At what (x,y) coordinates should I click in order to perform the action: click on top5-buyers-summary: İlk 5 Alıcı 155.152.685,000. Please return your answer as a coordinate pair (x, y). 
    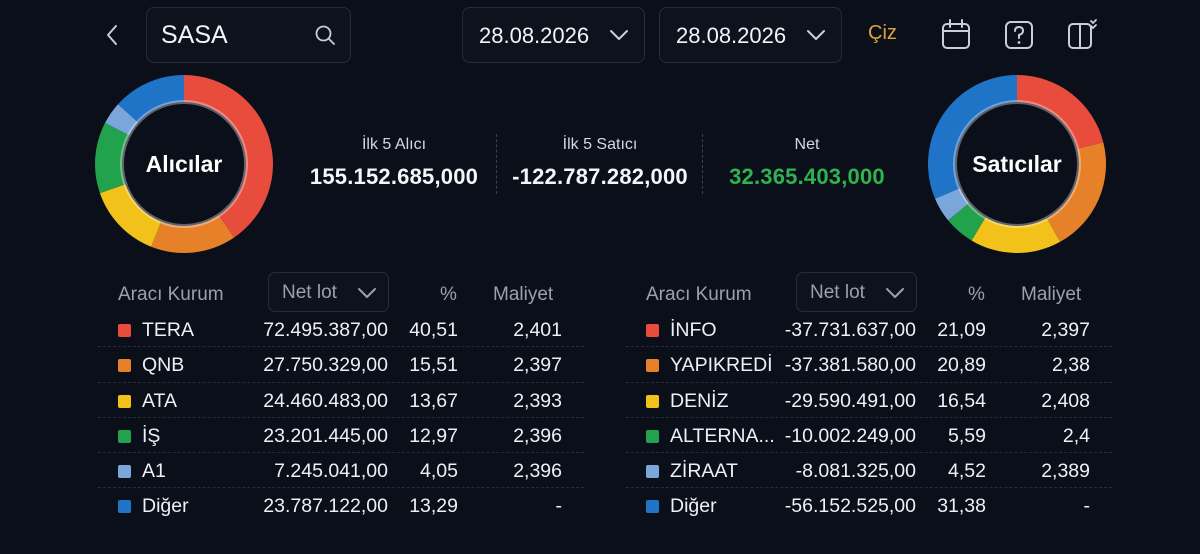
    Looking at the image, I should click on (394, 165).